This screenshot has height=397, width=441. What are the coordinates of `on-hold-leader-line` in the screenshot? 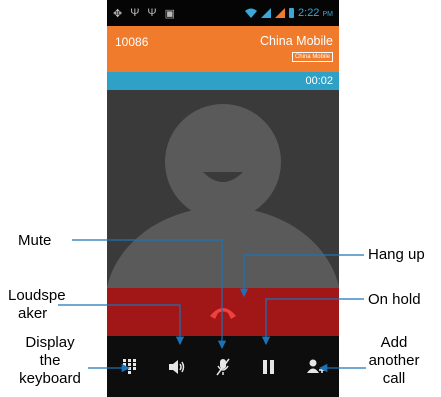 It's located at (312, 322).